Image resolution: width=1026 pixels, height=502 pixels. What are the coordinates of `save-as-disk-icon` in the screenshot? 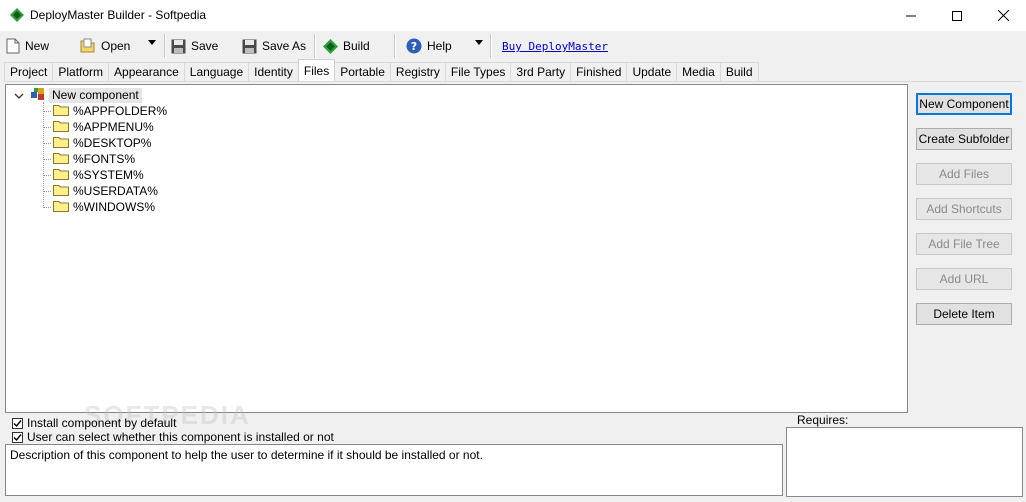 It's located at (249, 46).